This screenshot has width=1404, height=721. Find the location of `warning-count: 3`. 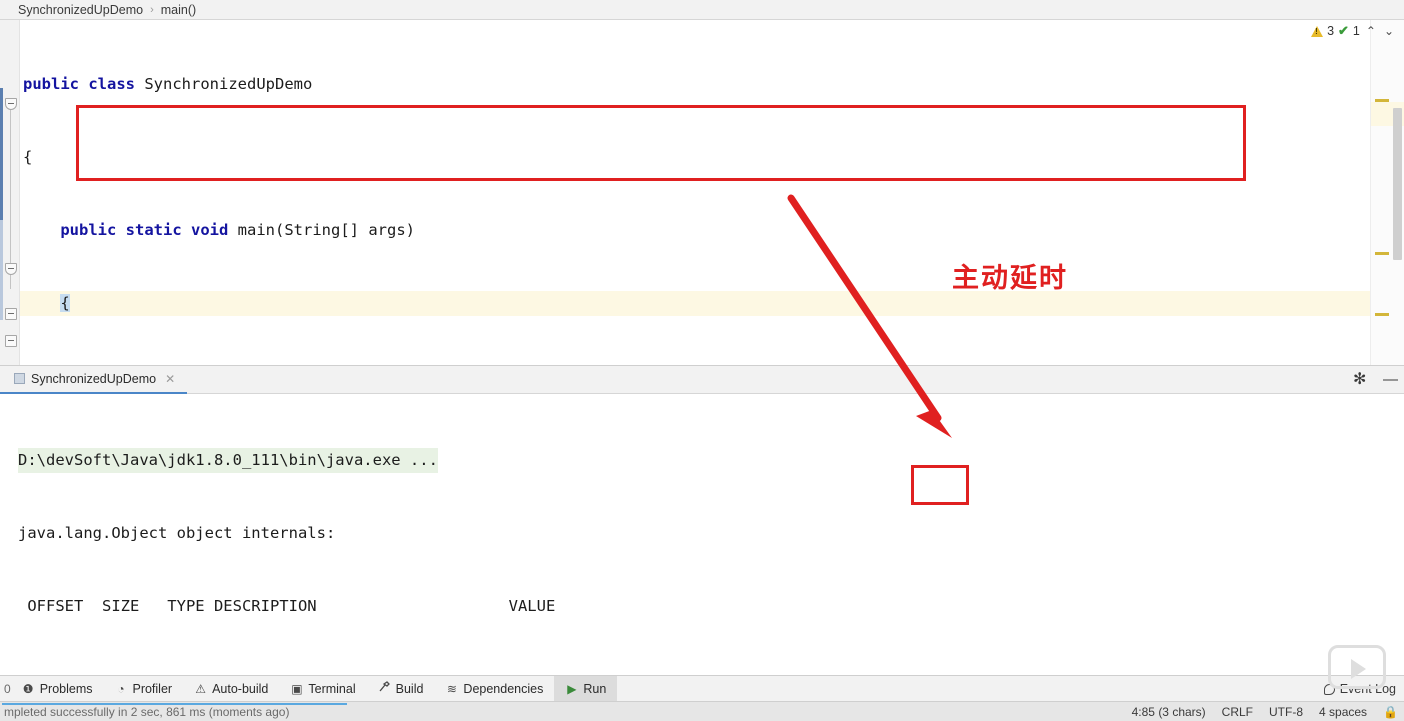

warning-count: 3 is located at coordinates (1331, 31).